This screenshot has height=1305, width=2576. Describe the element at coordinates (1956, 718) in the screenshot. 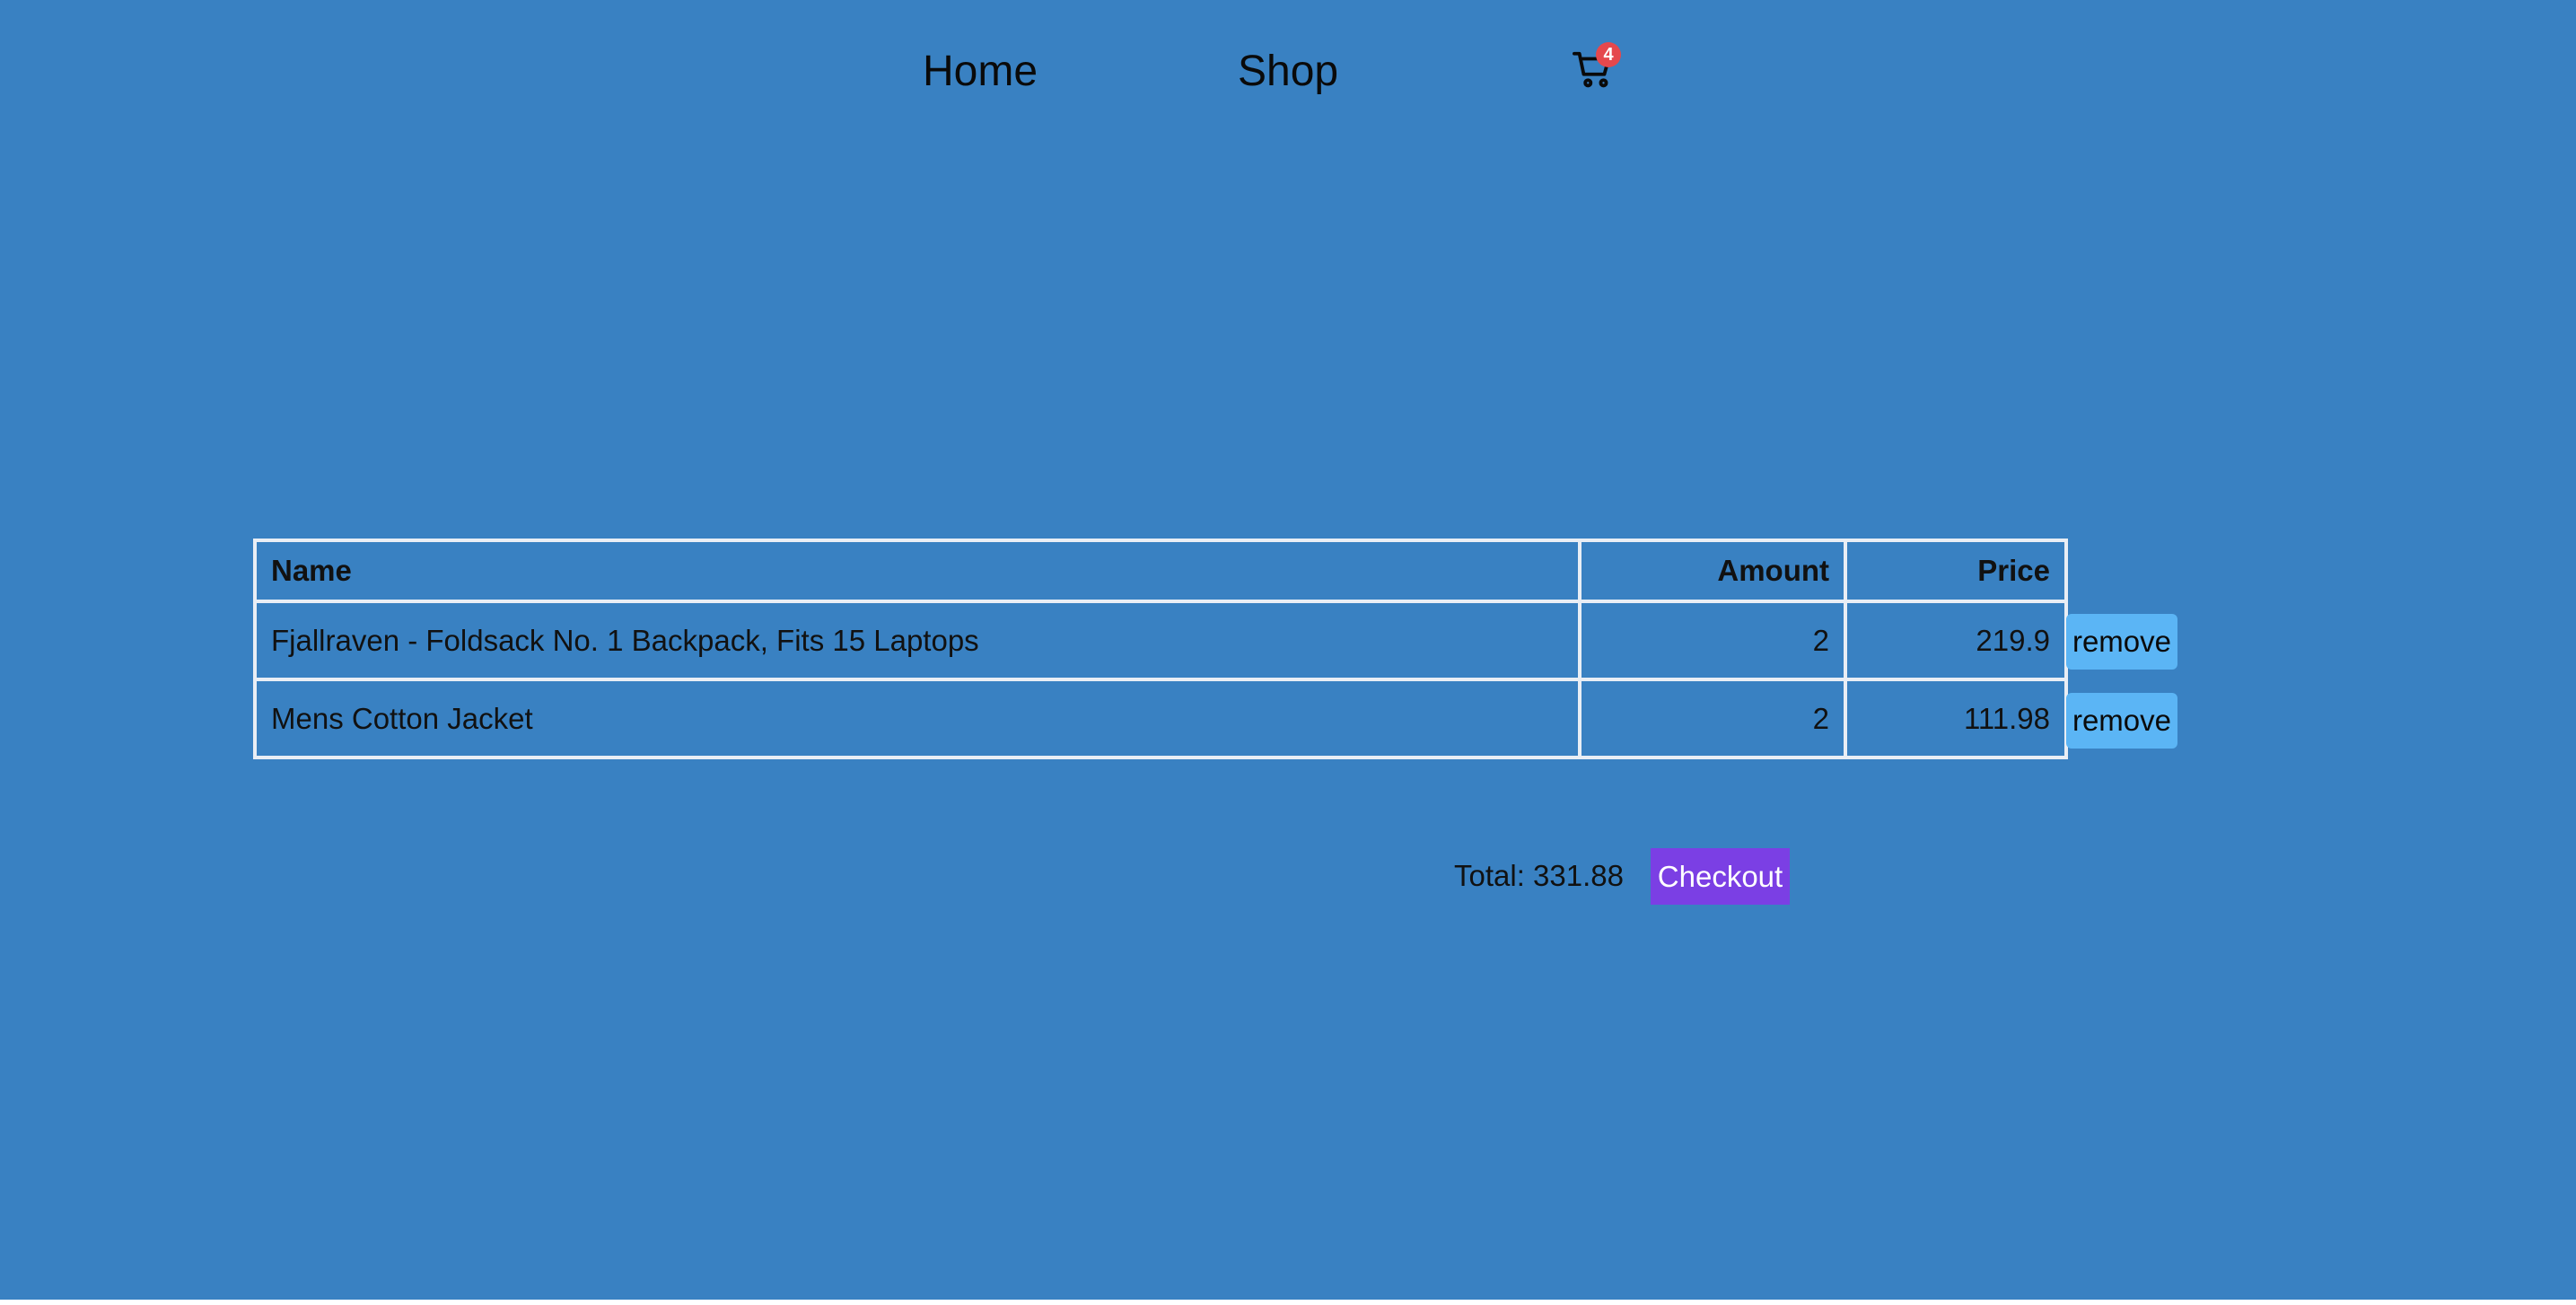

I see `item-price-cell: 111.98` at that location.